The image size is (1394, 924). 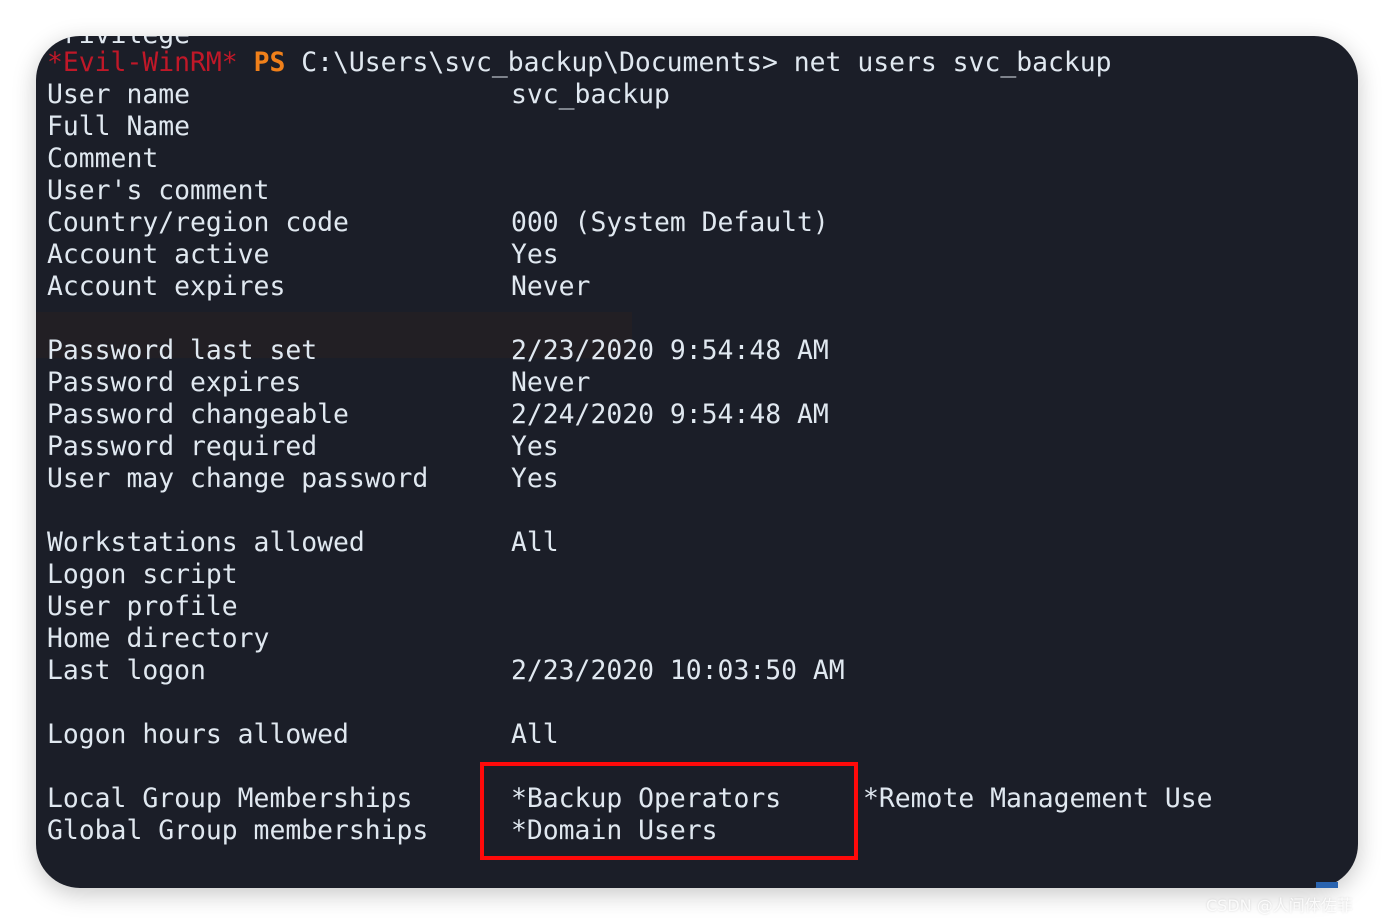 What do you see at coordinates (670, 222) in the screenshot?
I see `row-value: 000 (System Default)` at bounding box center [670, 222].